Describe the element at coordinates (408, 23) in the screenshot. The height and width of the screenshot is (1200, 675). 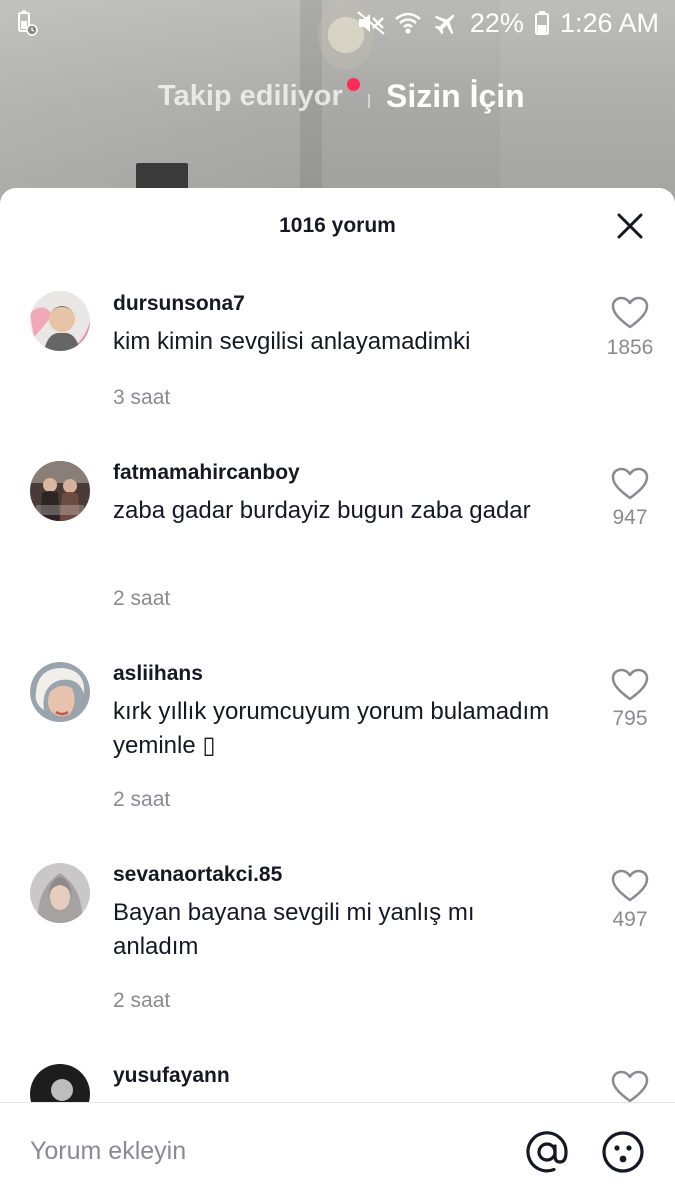
I see `wifi-icon` at that location.